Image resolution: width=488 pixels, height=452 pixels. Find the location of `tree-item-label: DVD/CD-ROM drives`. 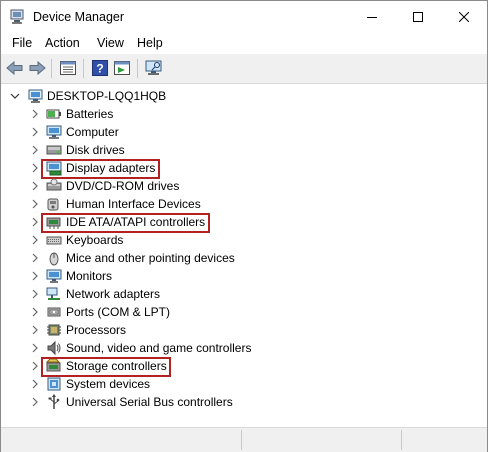

tree-item-label: DVD/CD-ROM drives is located at coordinates (123, 186).